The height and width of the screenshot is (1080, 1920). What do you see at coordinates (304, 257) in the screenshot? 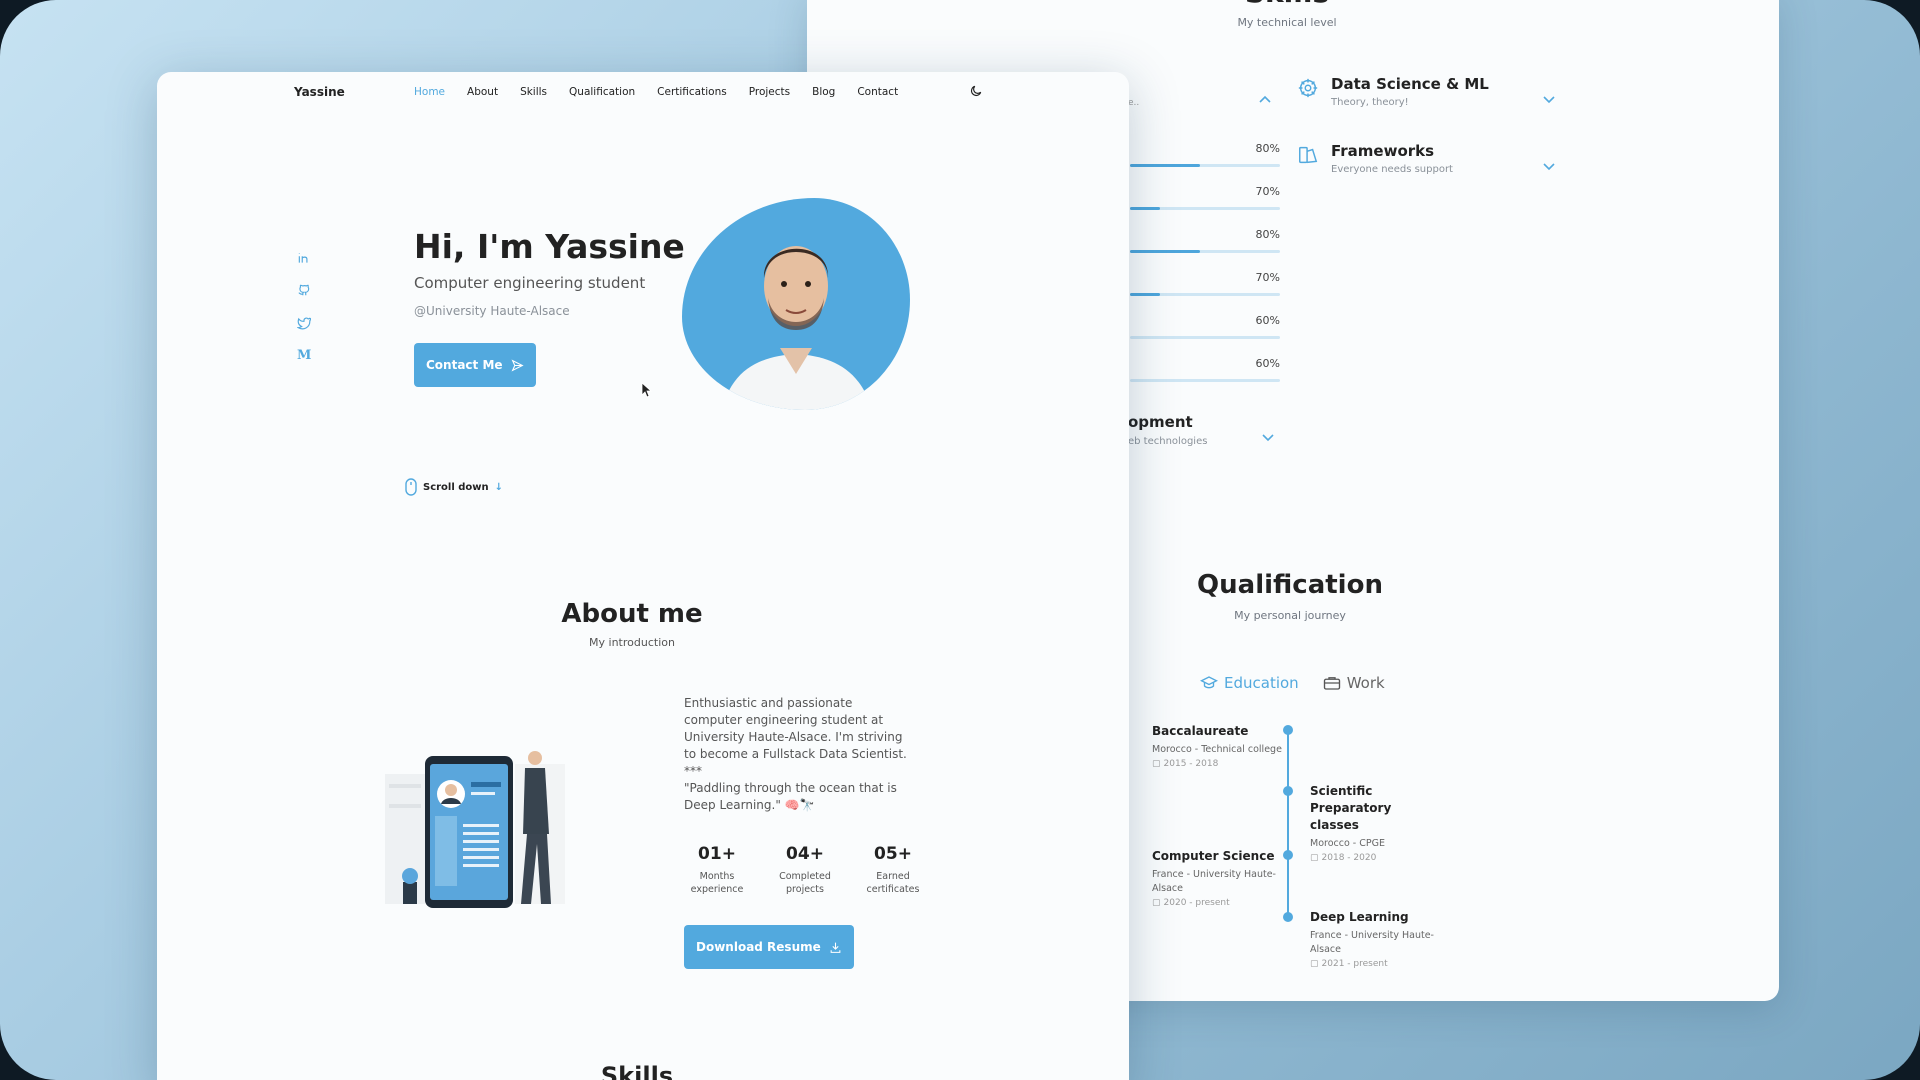
I see `linkedin-icon` at bounding box center [304, 257].